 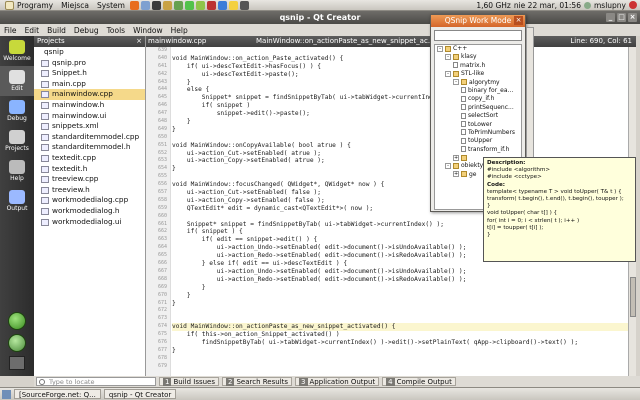 I want to click on minimize-button: _, so click(x=610, y=17).